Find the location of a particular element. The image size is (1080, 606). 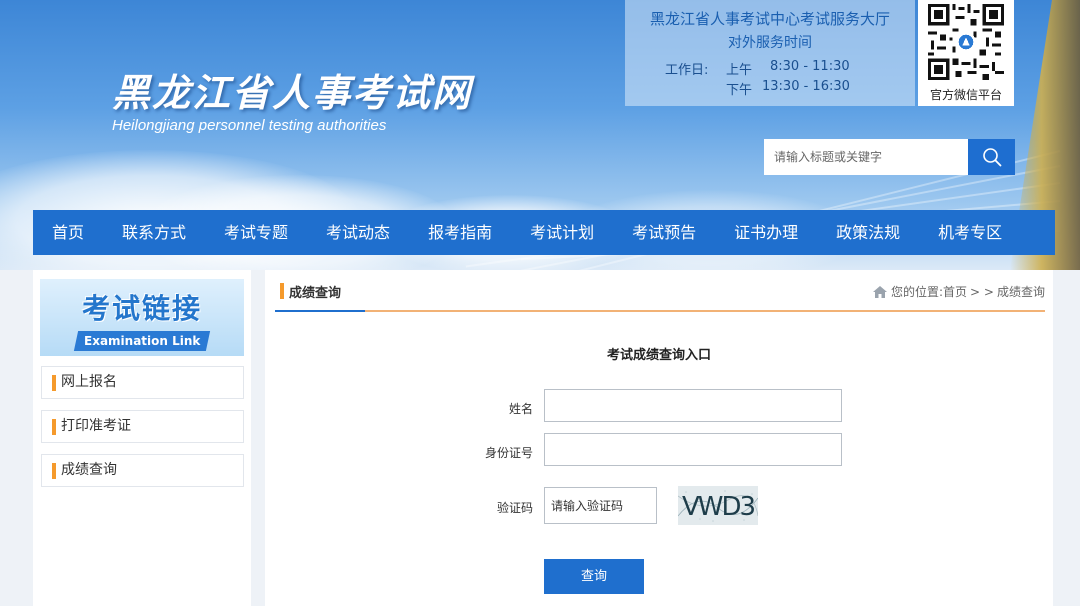

nav-item-application-guide: 报考指南 is located at coordinates (460, 232).